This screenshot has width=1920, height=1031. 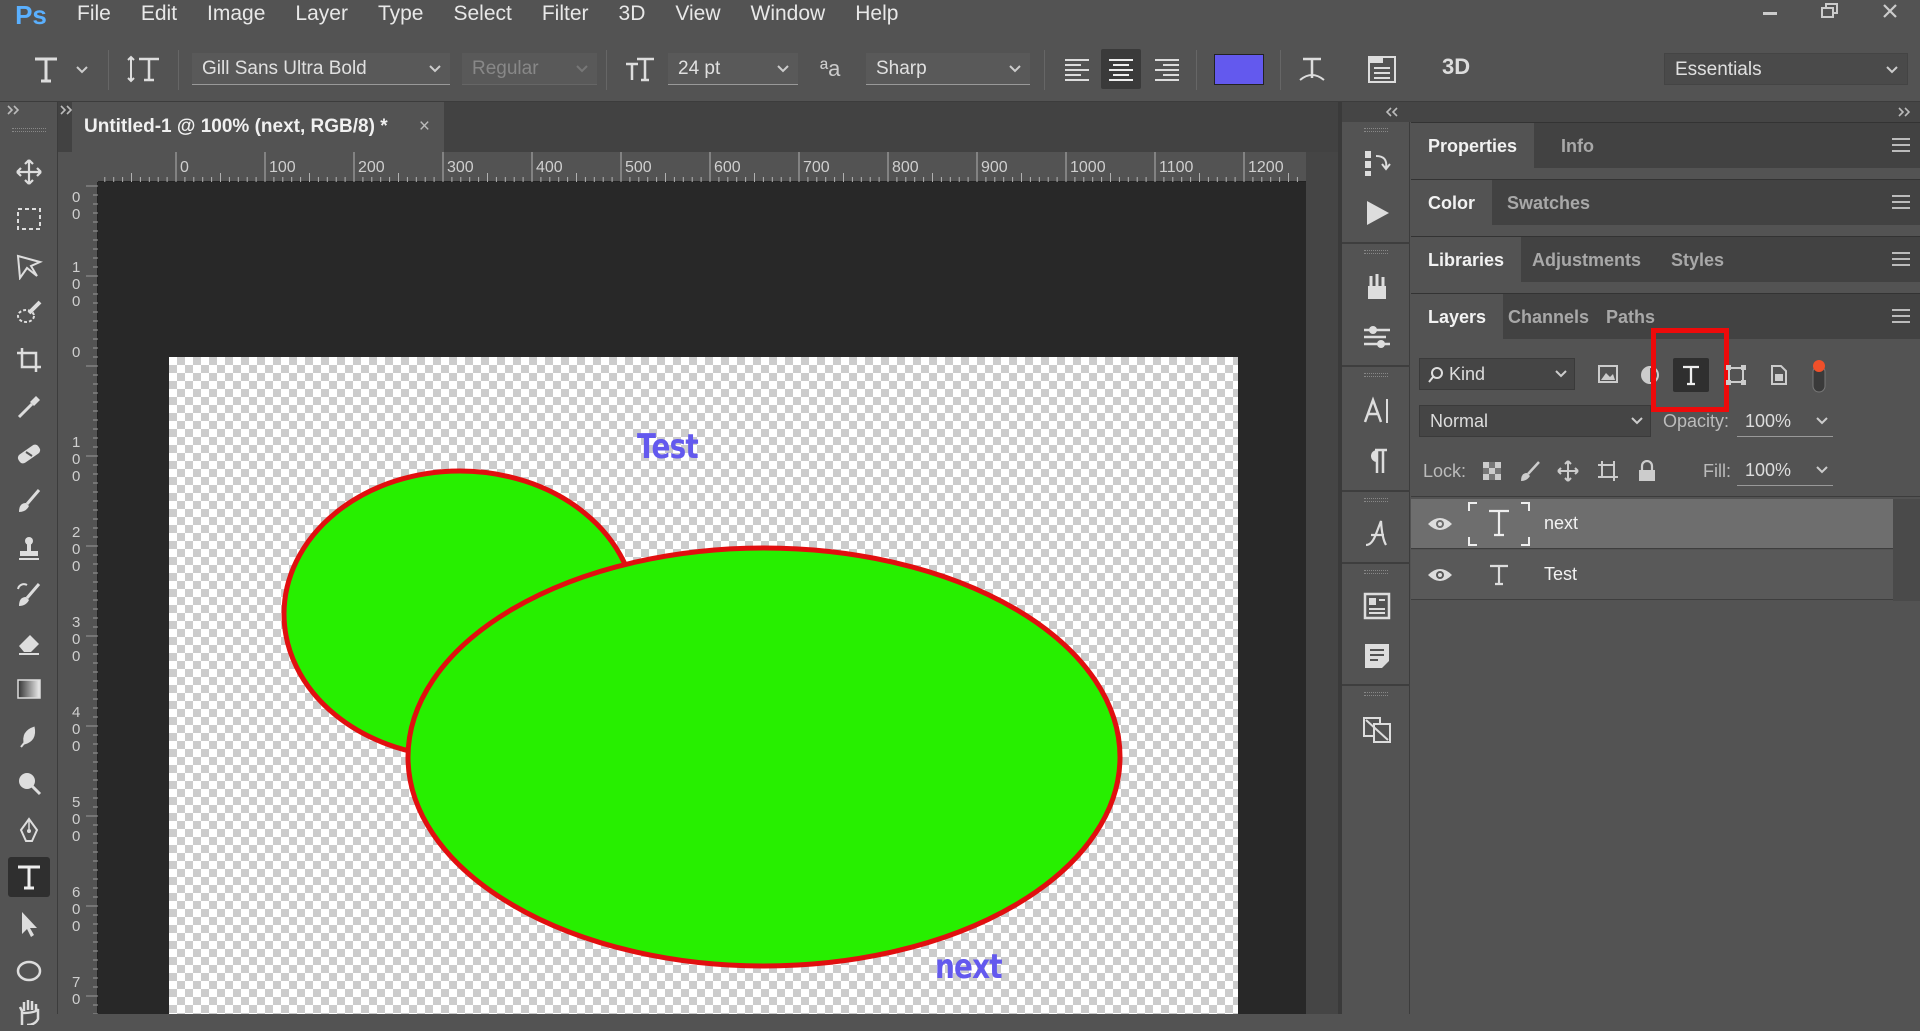 I want to click on tab-color: Color, so click(x=1451, y=203).